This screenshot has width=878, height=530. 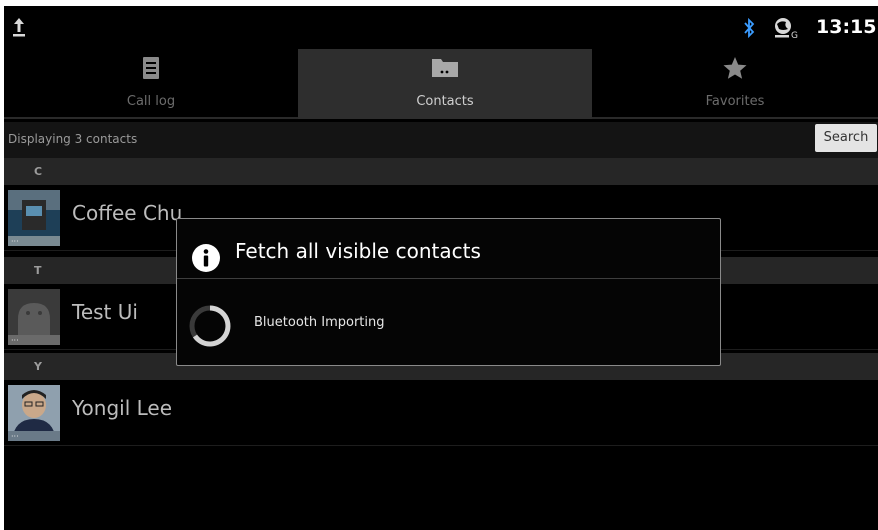 What do you see at coordinates (846, 27) in the screenshot?
I see `status-time: 13:15` at bounding box center [846, 27].